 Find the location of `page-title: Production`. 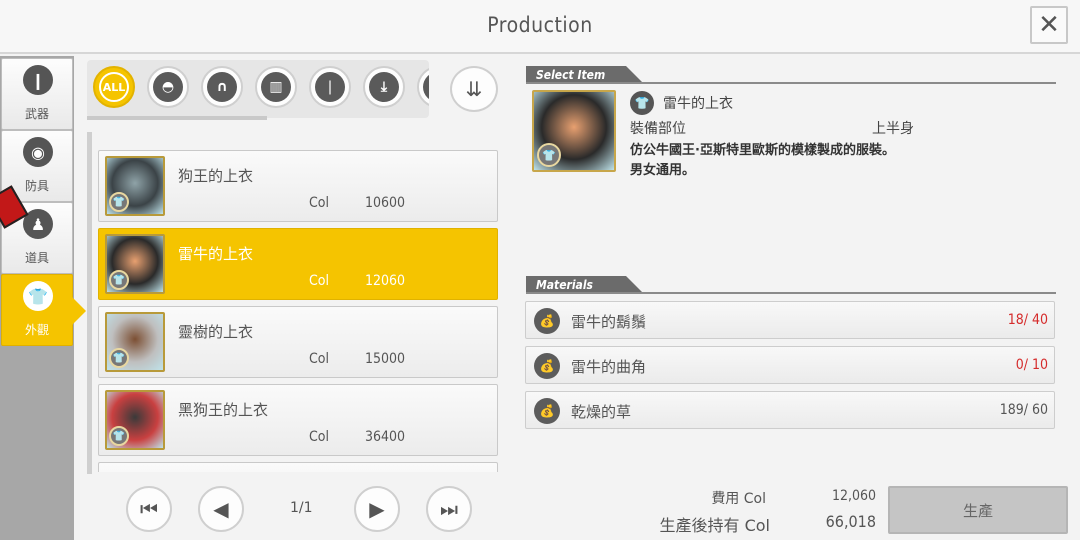

page-title: Production is located at coordinates (540, 25).